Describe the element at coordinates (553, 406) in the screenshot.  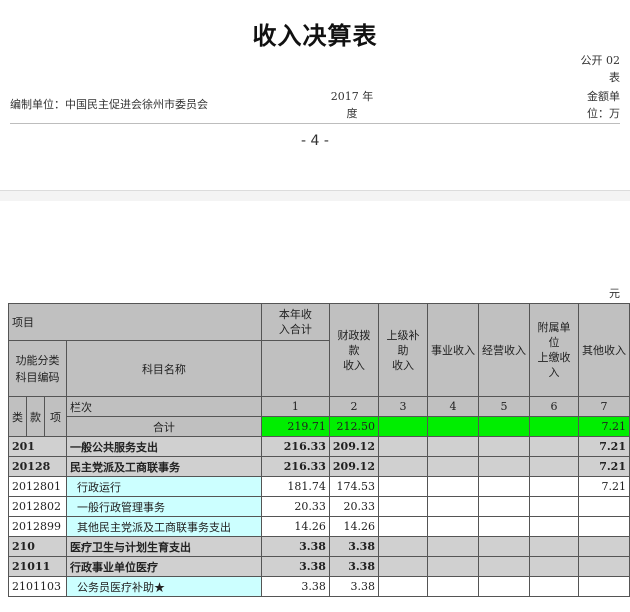
I see `col-num-6: 6` at that location.